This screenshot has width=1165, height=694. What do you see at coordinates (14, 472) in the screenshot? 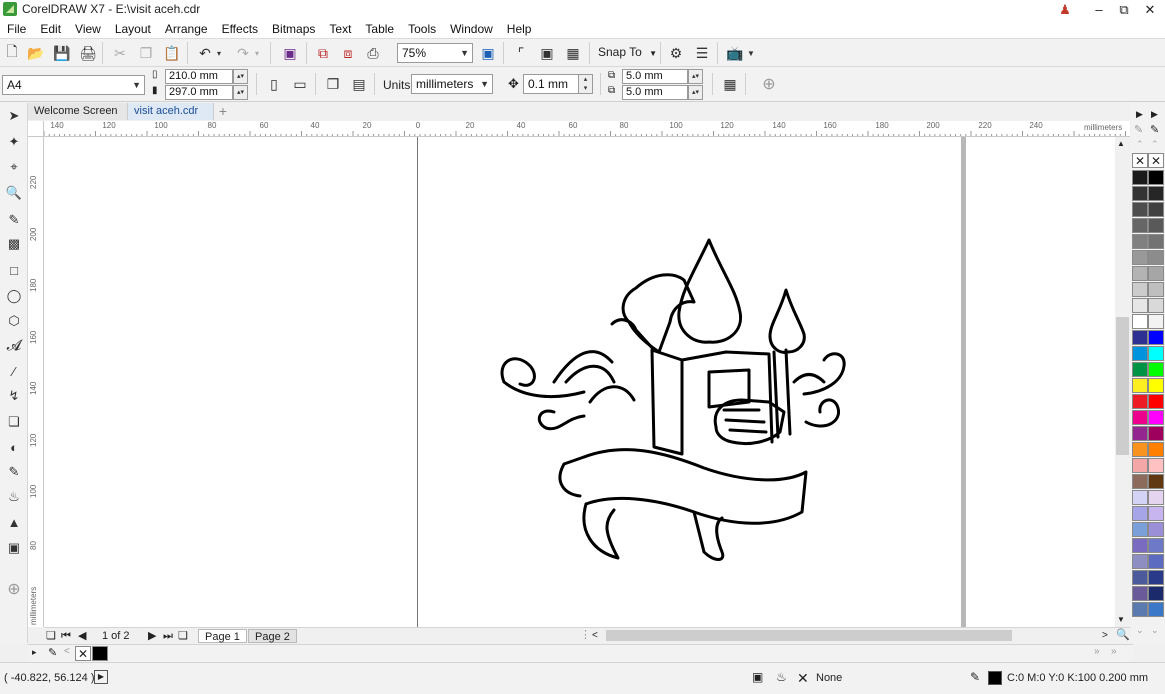
I see `color-eyedropper-icon: ✎` at bounding box center [14, 472].